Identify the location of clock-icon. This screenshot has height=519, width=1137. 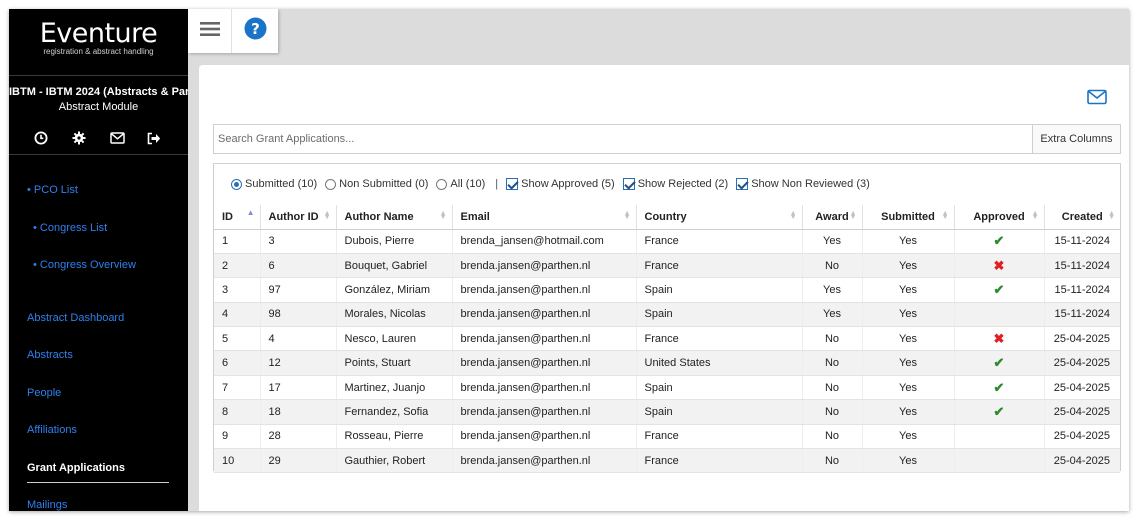
(41, 138).